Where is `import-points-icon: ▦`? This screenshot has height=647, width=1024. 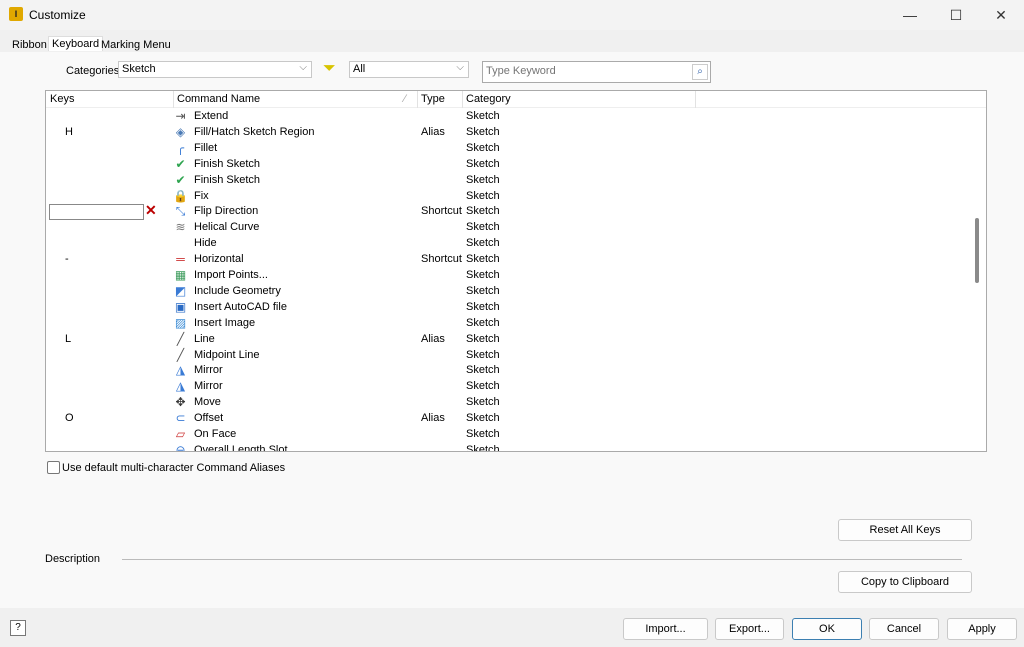
import-points-icon: ▦ is located at coordinates (180, 275).